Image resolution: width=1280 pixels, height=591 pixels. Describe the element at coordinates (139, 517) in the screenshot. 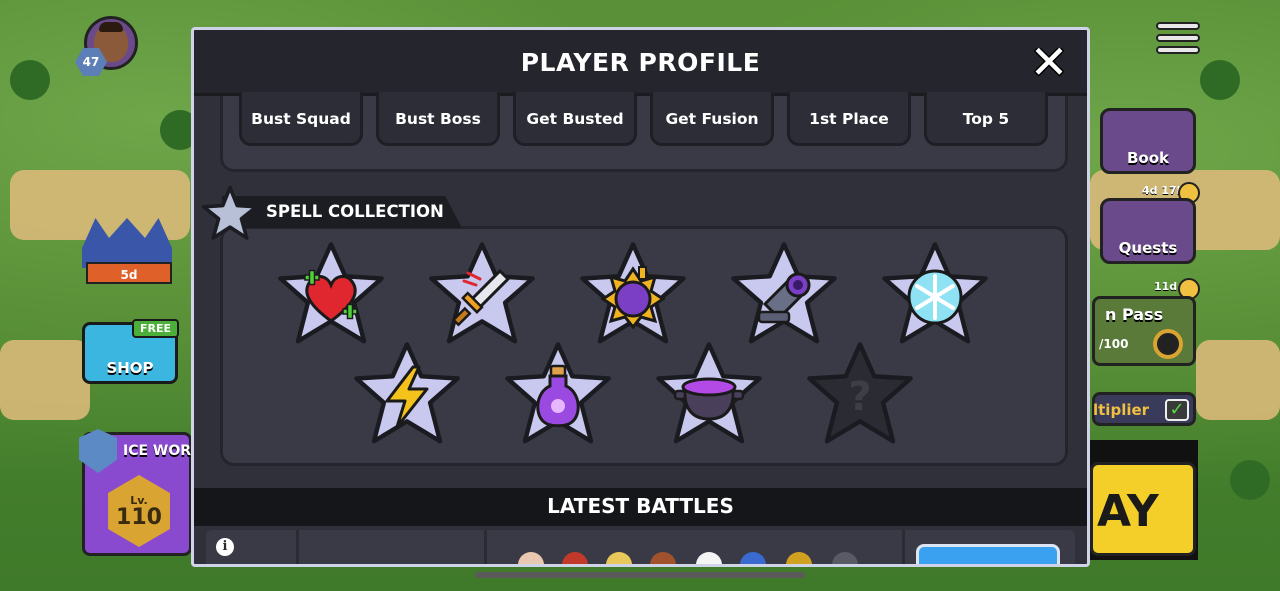

I see `world-level-number: 110` at that location.